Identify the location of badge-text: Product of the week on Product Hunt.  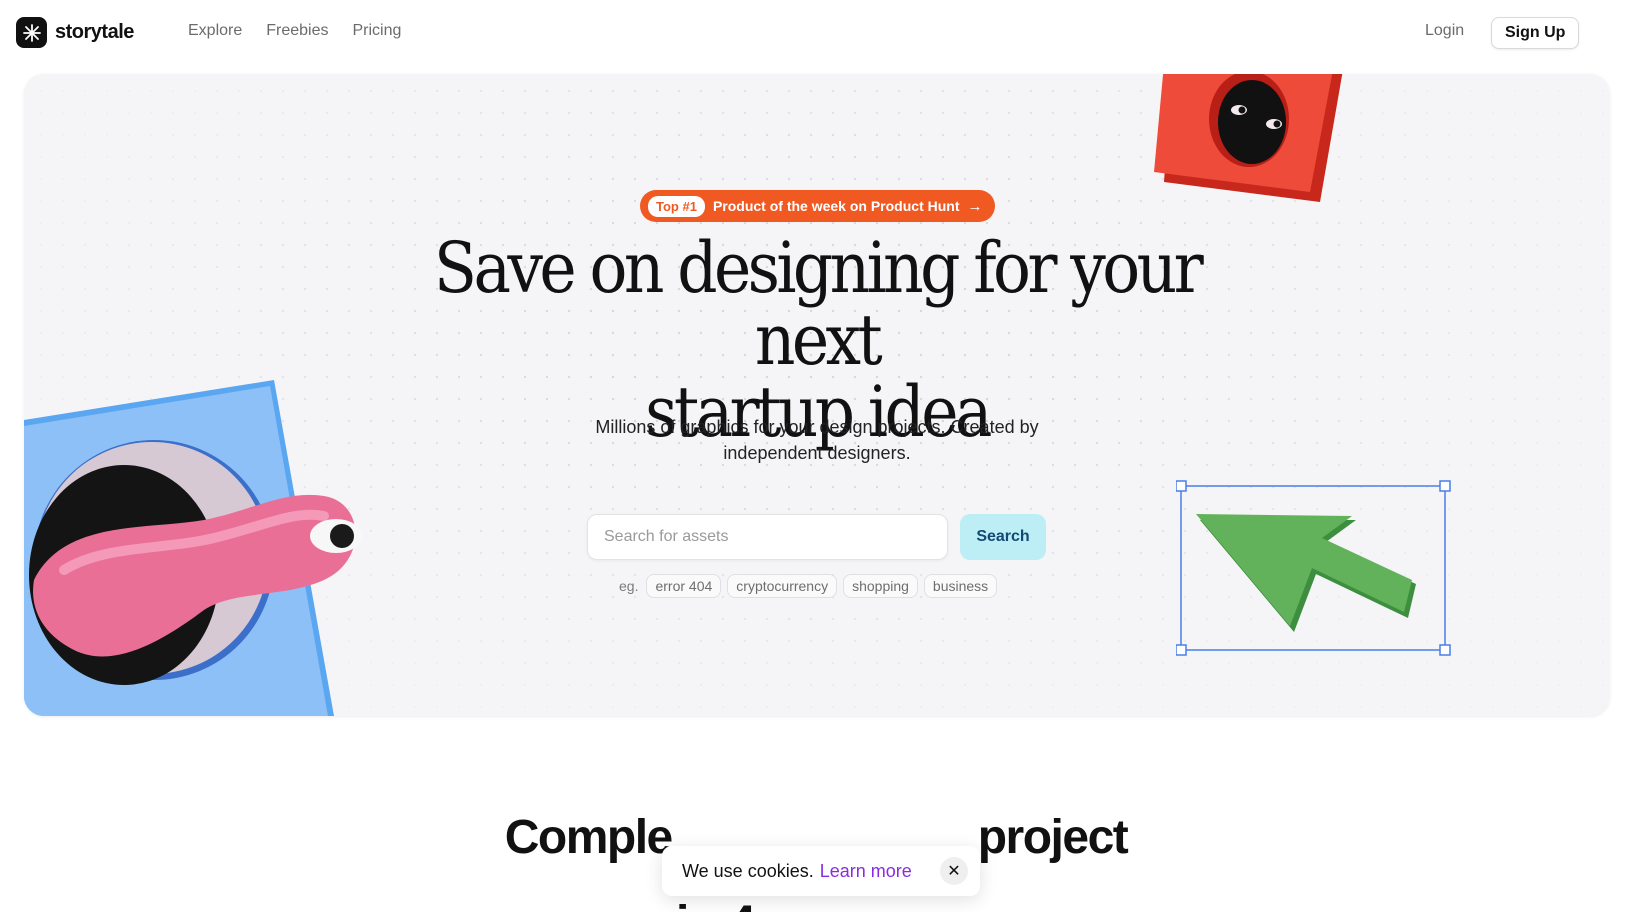
(836, 206).